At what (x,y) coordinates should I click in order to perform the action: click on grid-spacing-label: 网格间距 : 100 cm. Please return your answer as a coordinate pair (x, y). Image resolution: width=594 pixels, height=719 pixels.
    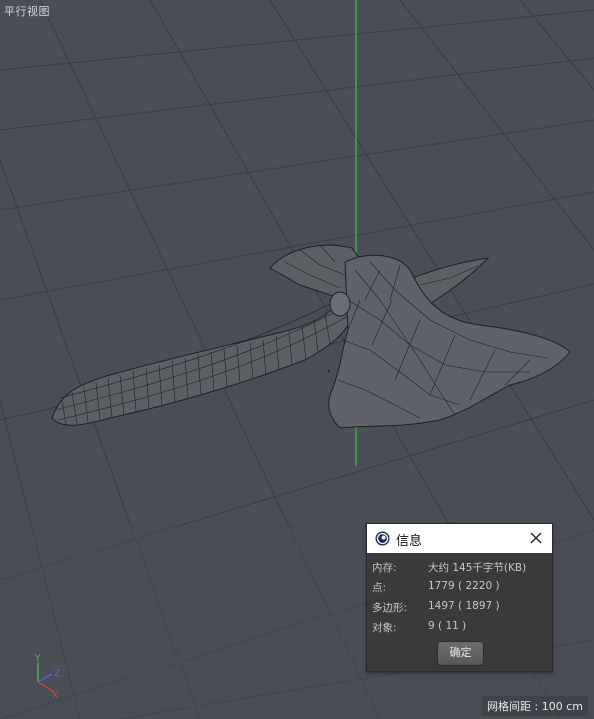
    Looking at the image, I should click on (535, 706).